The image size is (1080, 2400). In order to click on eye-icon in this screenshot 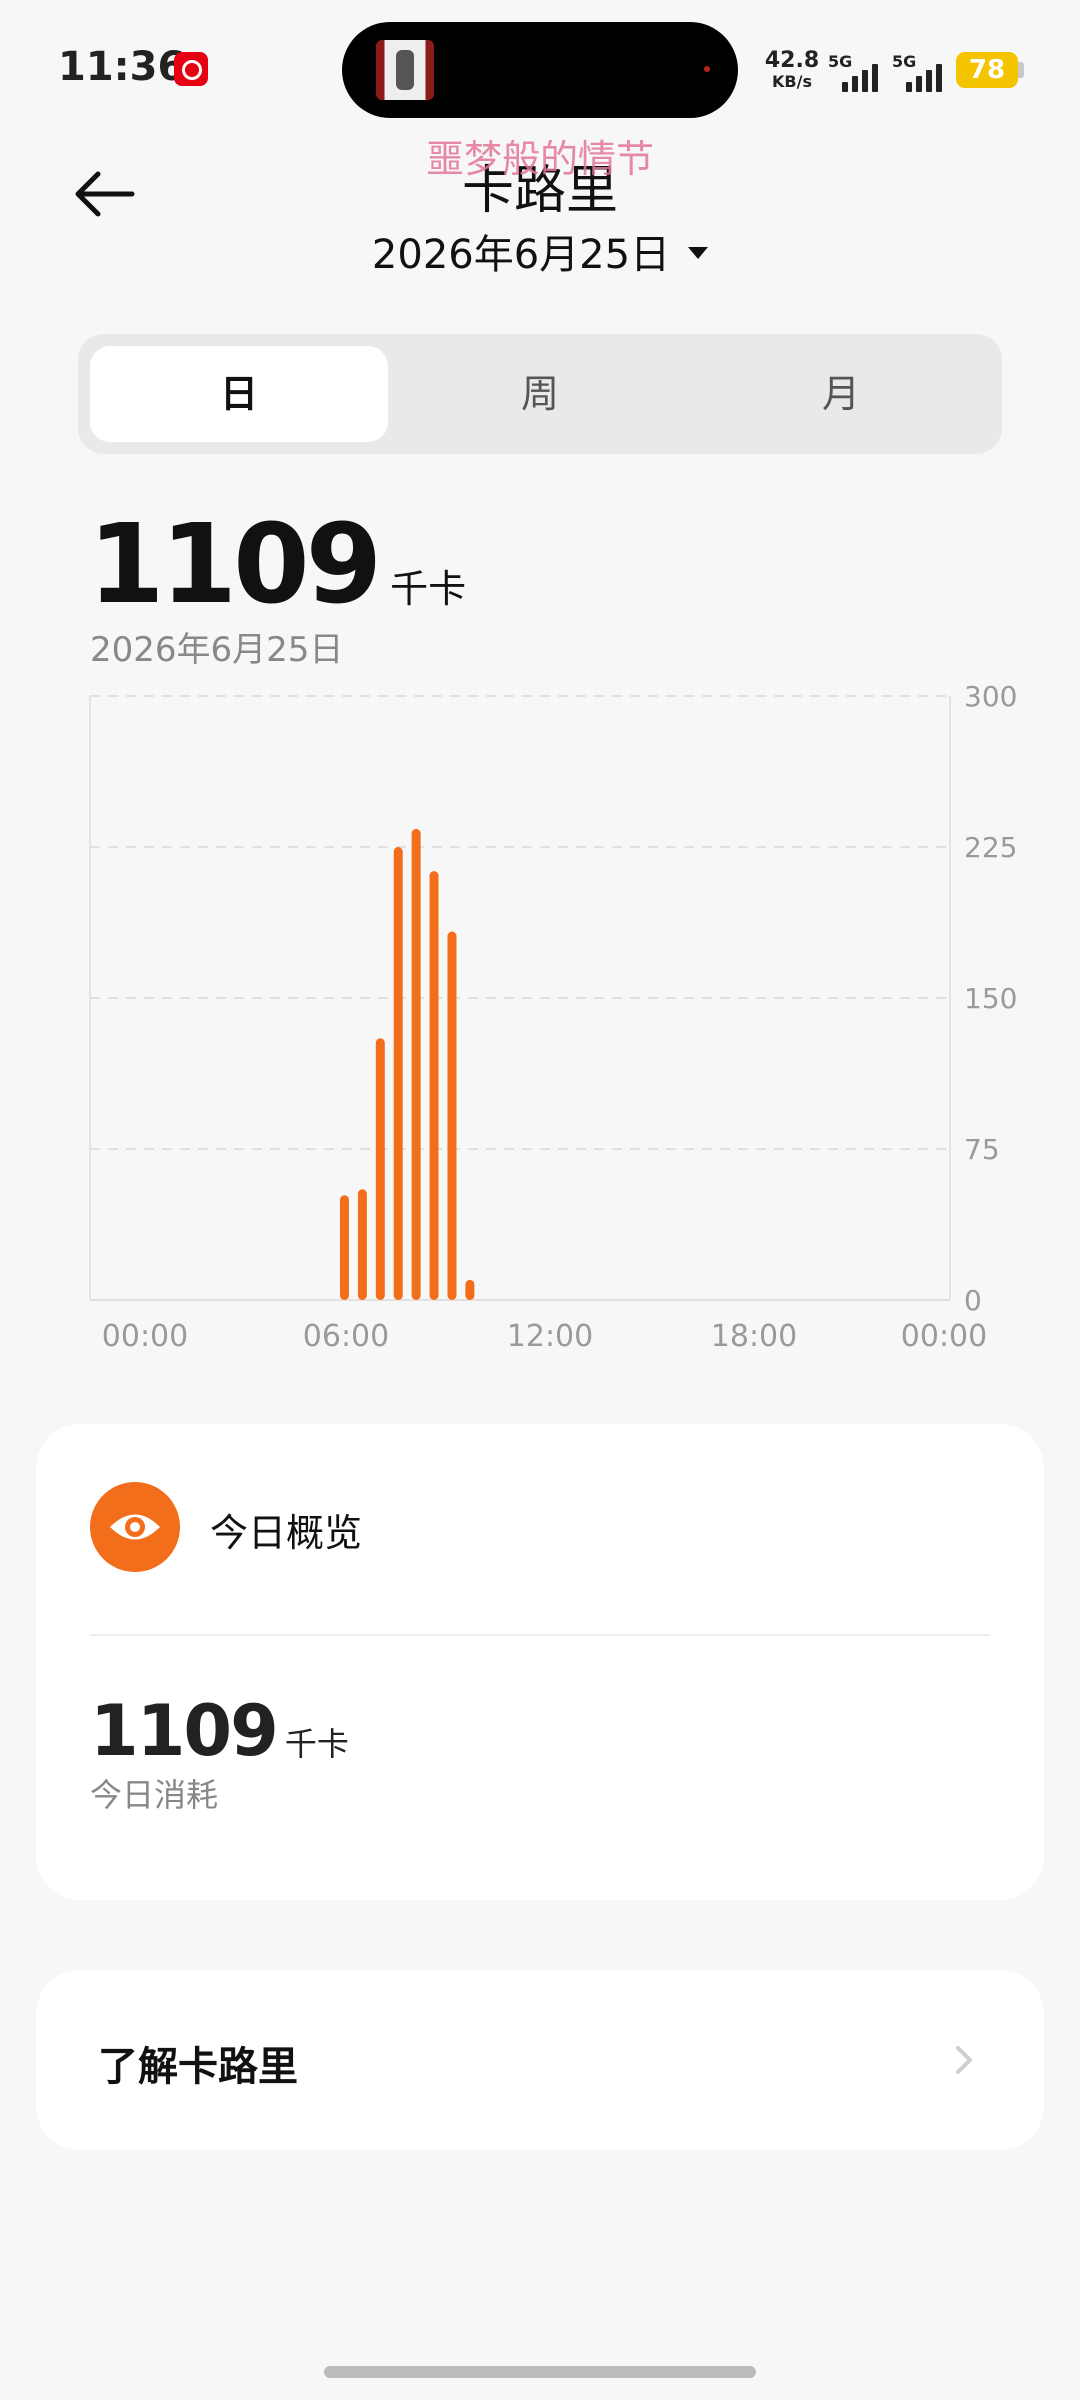, I will do `click(135, 1527)`.